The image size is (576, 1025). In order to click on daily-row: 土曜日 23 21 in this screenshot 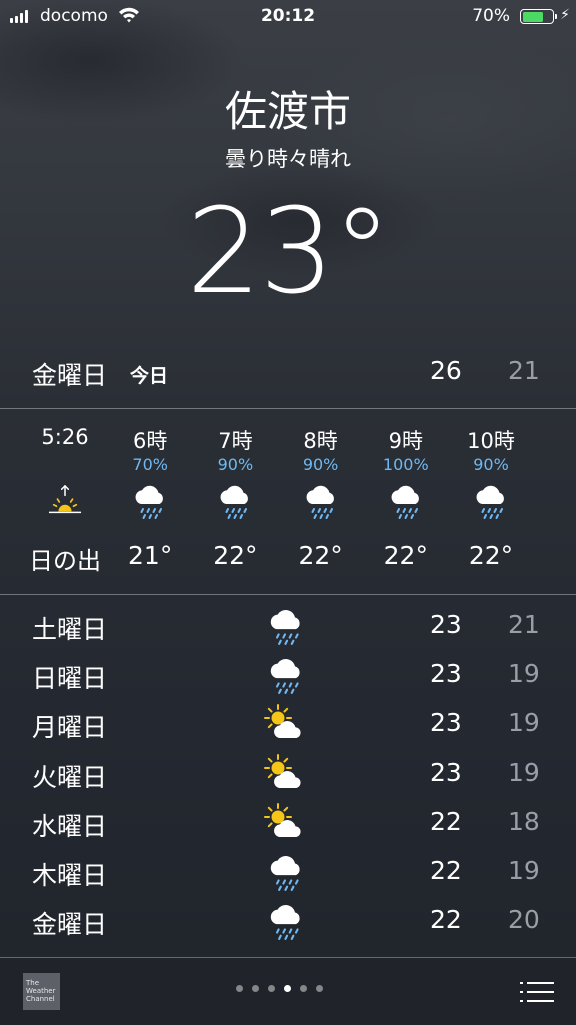, I will do `click(288, 628)`.